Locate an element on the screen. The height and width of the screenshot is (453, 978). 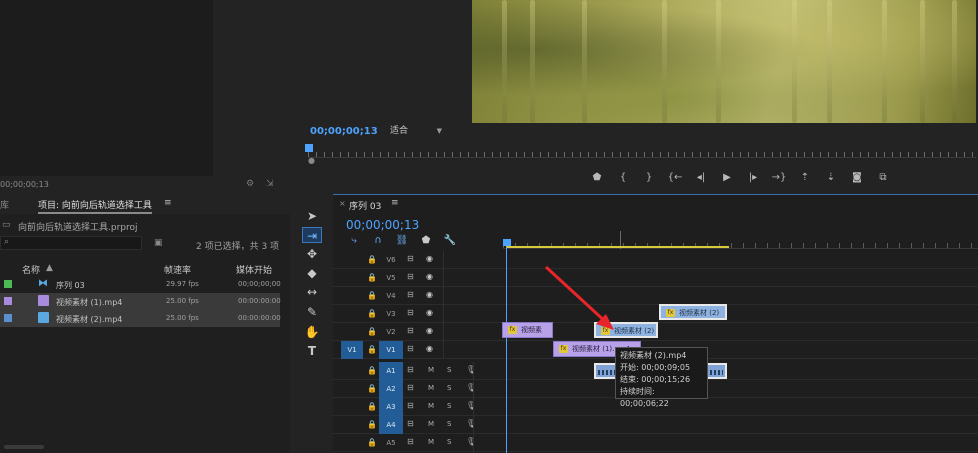
play-icon: ▶ is located at coordinates (727, 178).